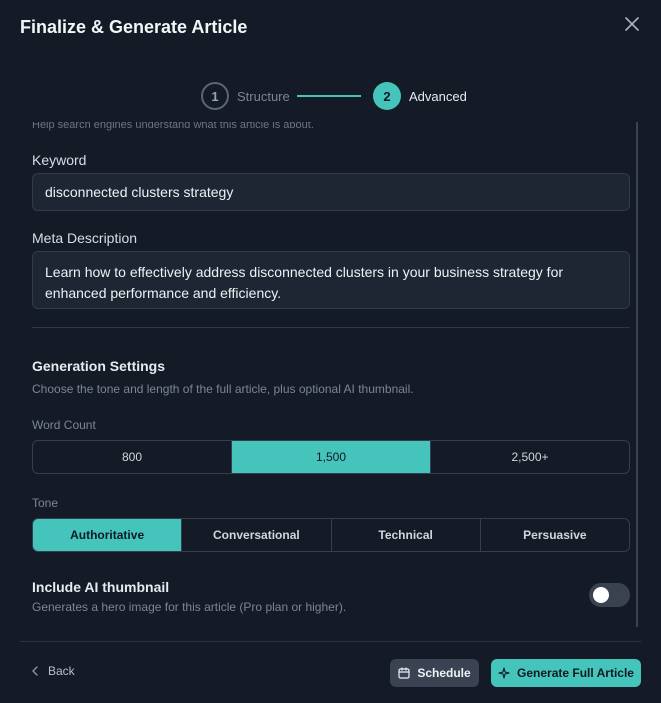  I want to click on back-button: Back, so click(53, 671).